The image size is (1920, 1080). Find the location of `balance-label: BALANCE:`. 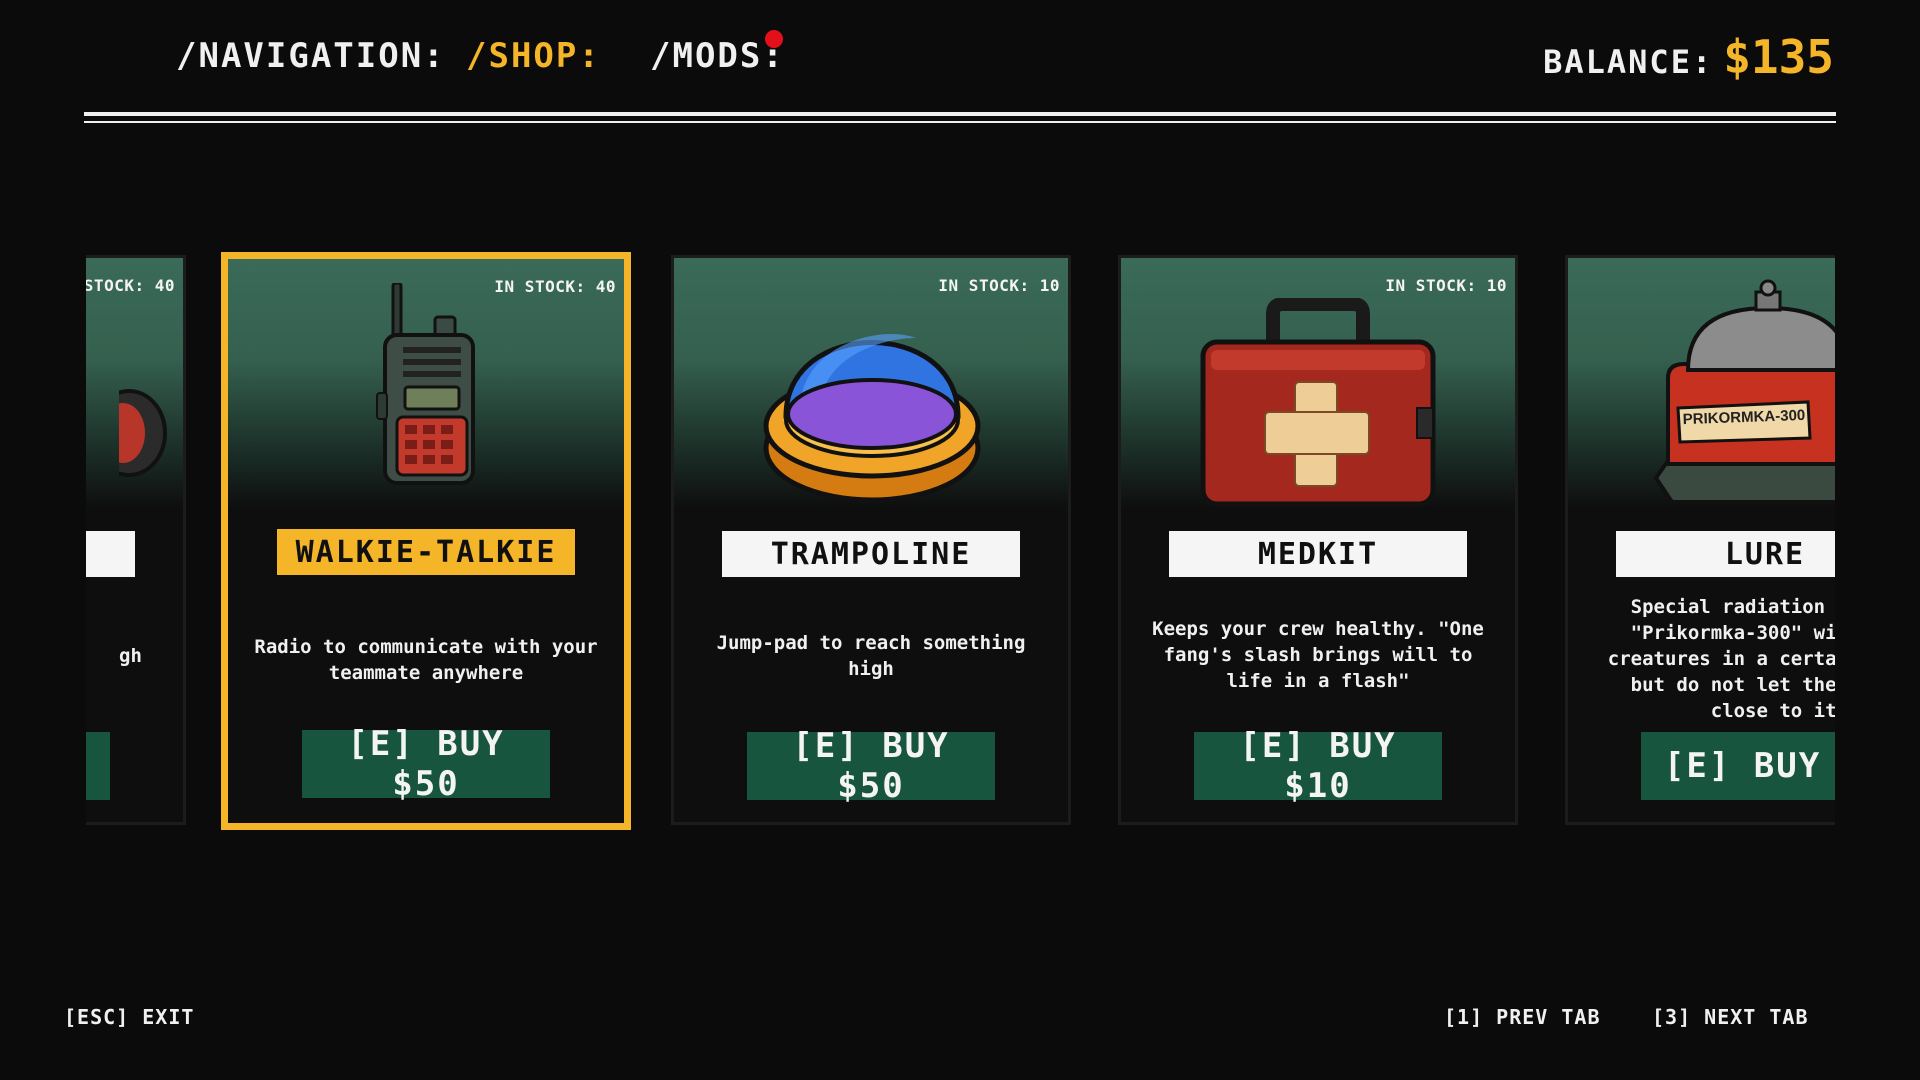

balance-label: BALANCE: is located at coordinates (1628, 62).